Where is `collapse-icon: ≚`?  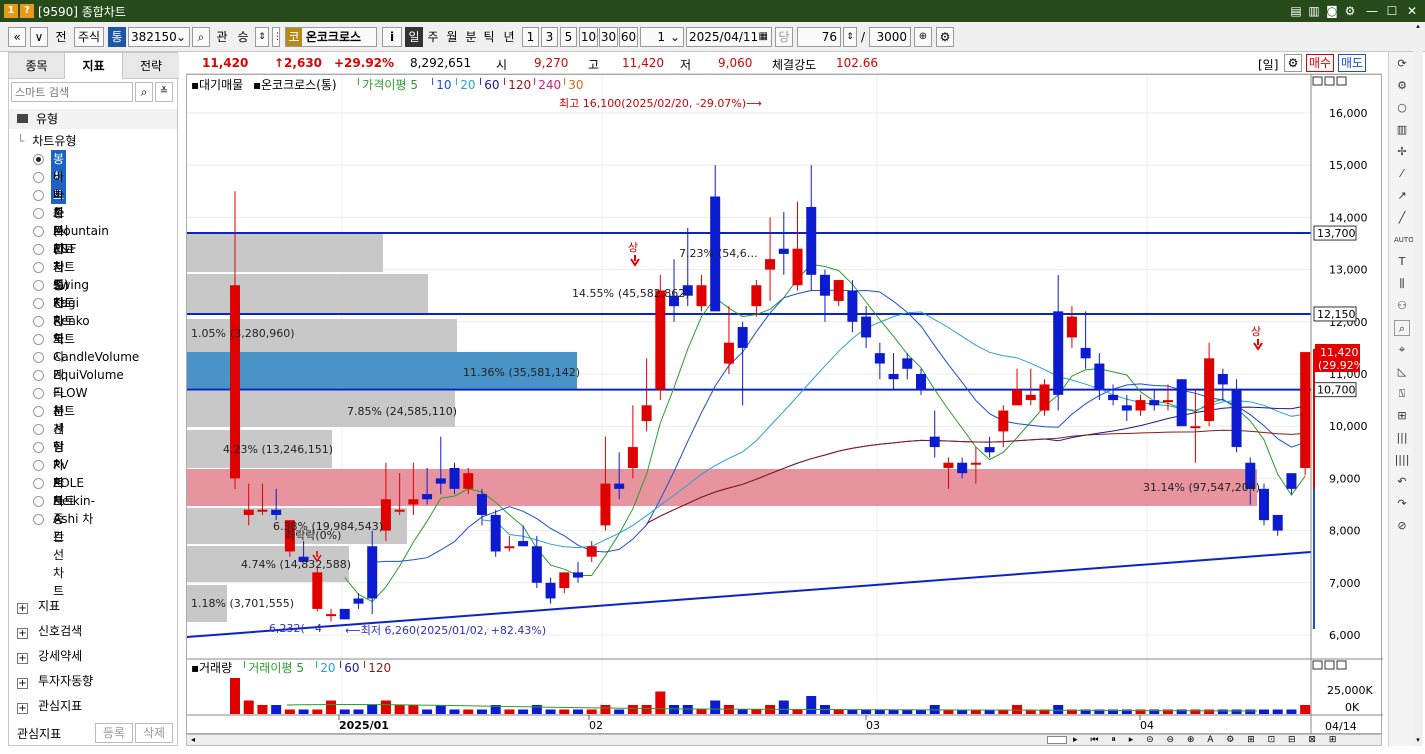
collapse-icon: ≚ is located at coordinates (164, 92).